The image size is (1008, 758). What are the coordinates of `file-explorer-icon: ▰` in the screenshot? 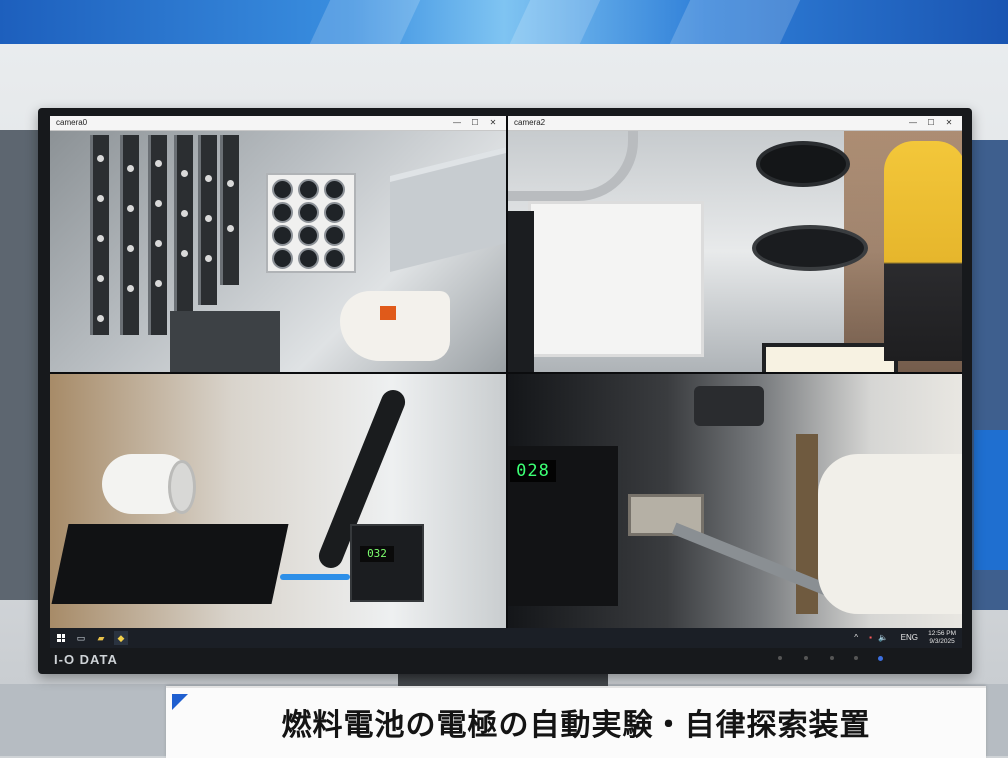 It's located at (101, 638).